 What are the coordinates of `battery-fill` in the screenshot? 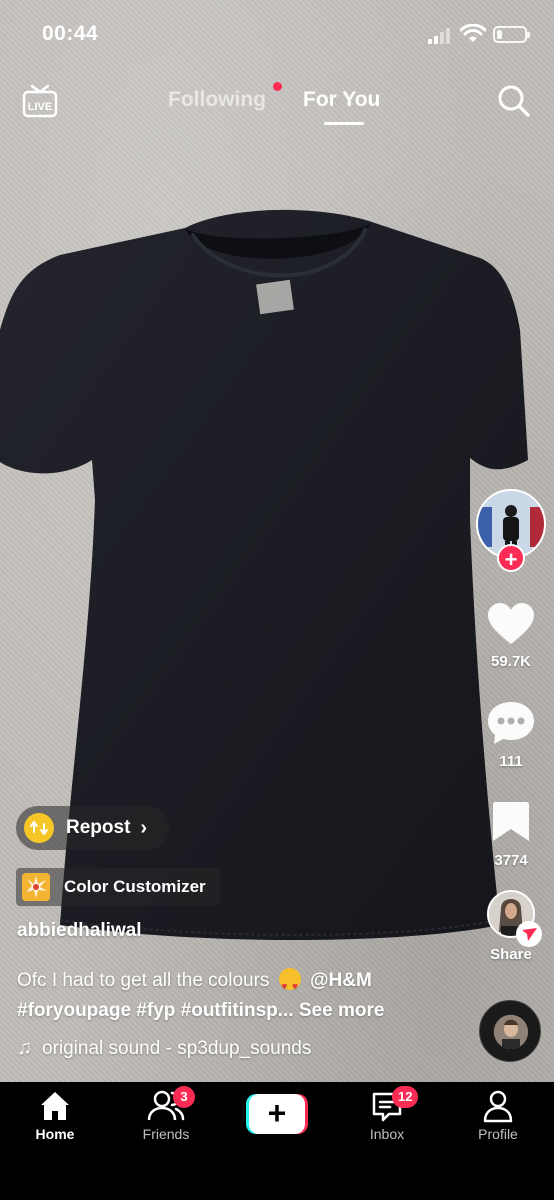 It's located at (499, 34).